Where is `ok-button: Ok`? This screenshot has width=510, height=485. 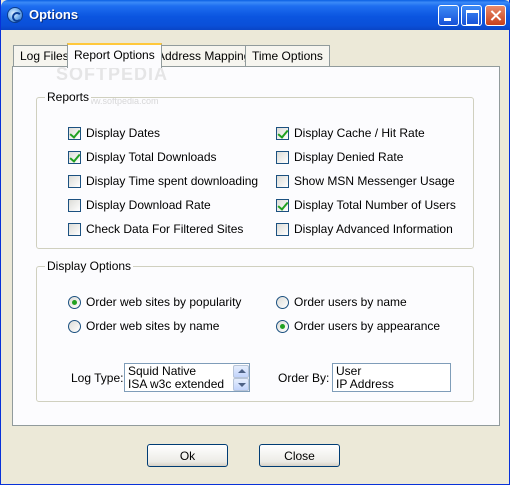
ok-button: Ok is located at coordinates (187, 455).